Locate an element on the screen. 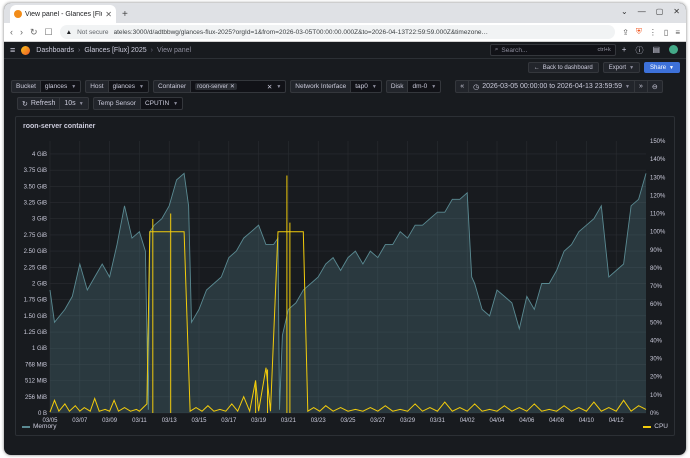 The height and width of the screenshot is (458, 690). variable-host: Host glances ▼ is located at coordinates (117, 86).